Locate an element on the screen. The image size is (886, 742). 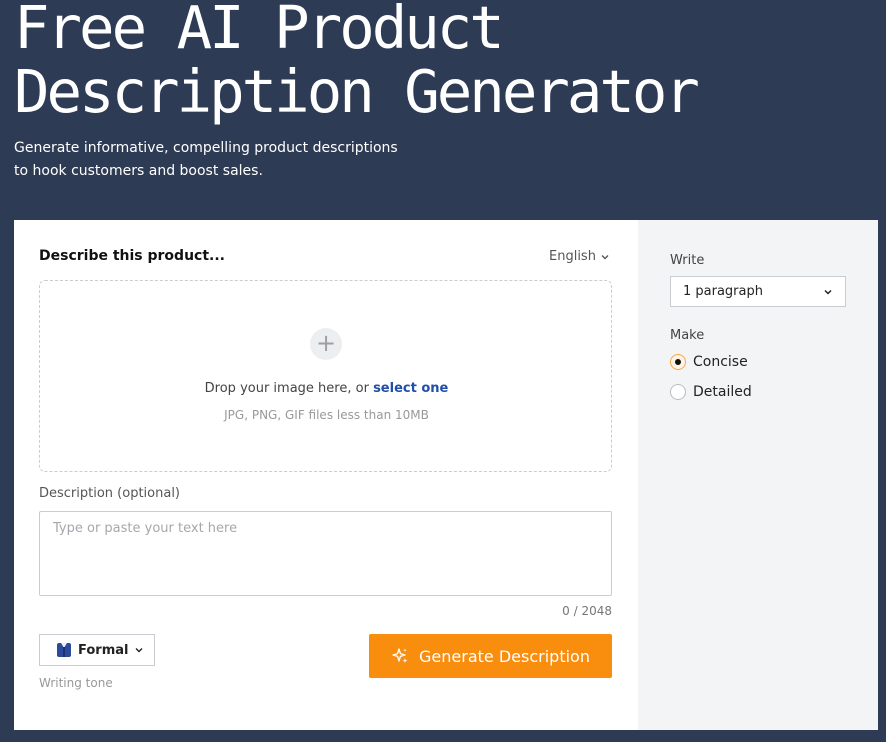
radio-label: Detailed is located at coordinates (722, 392).